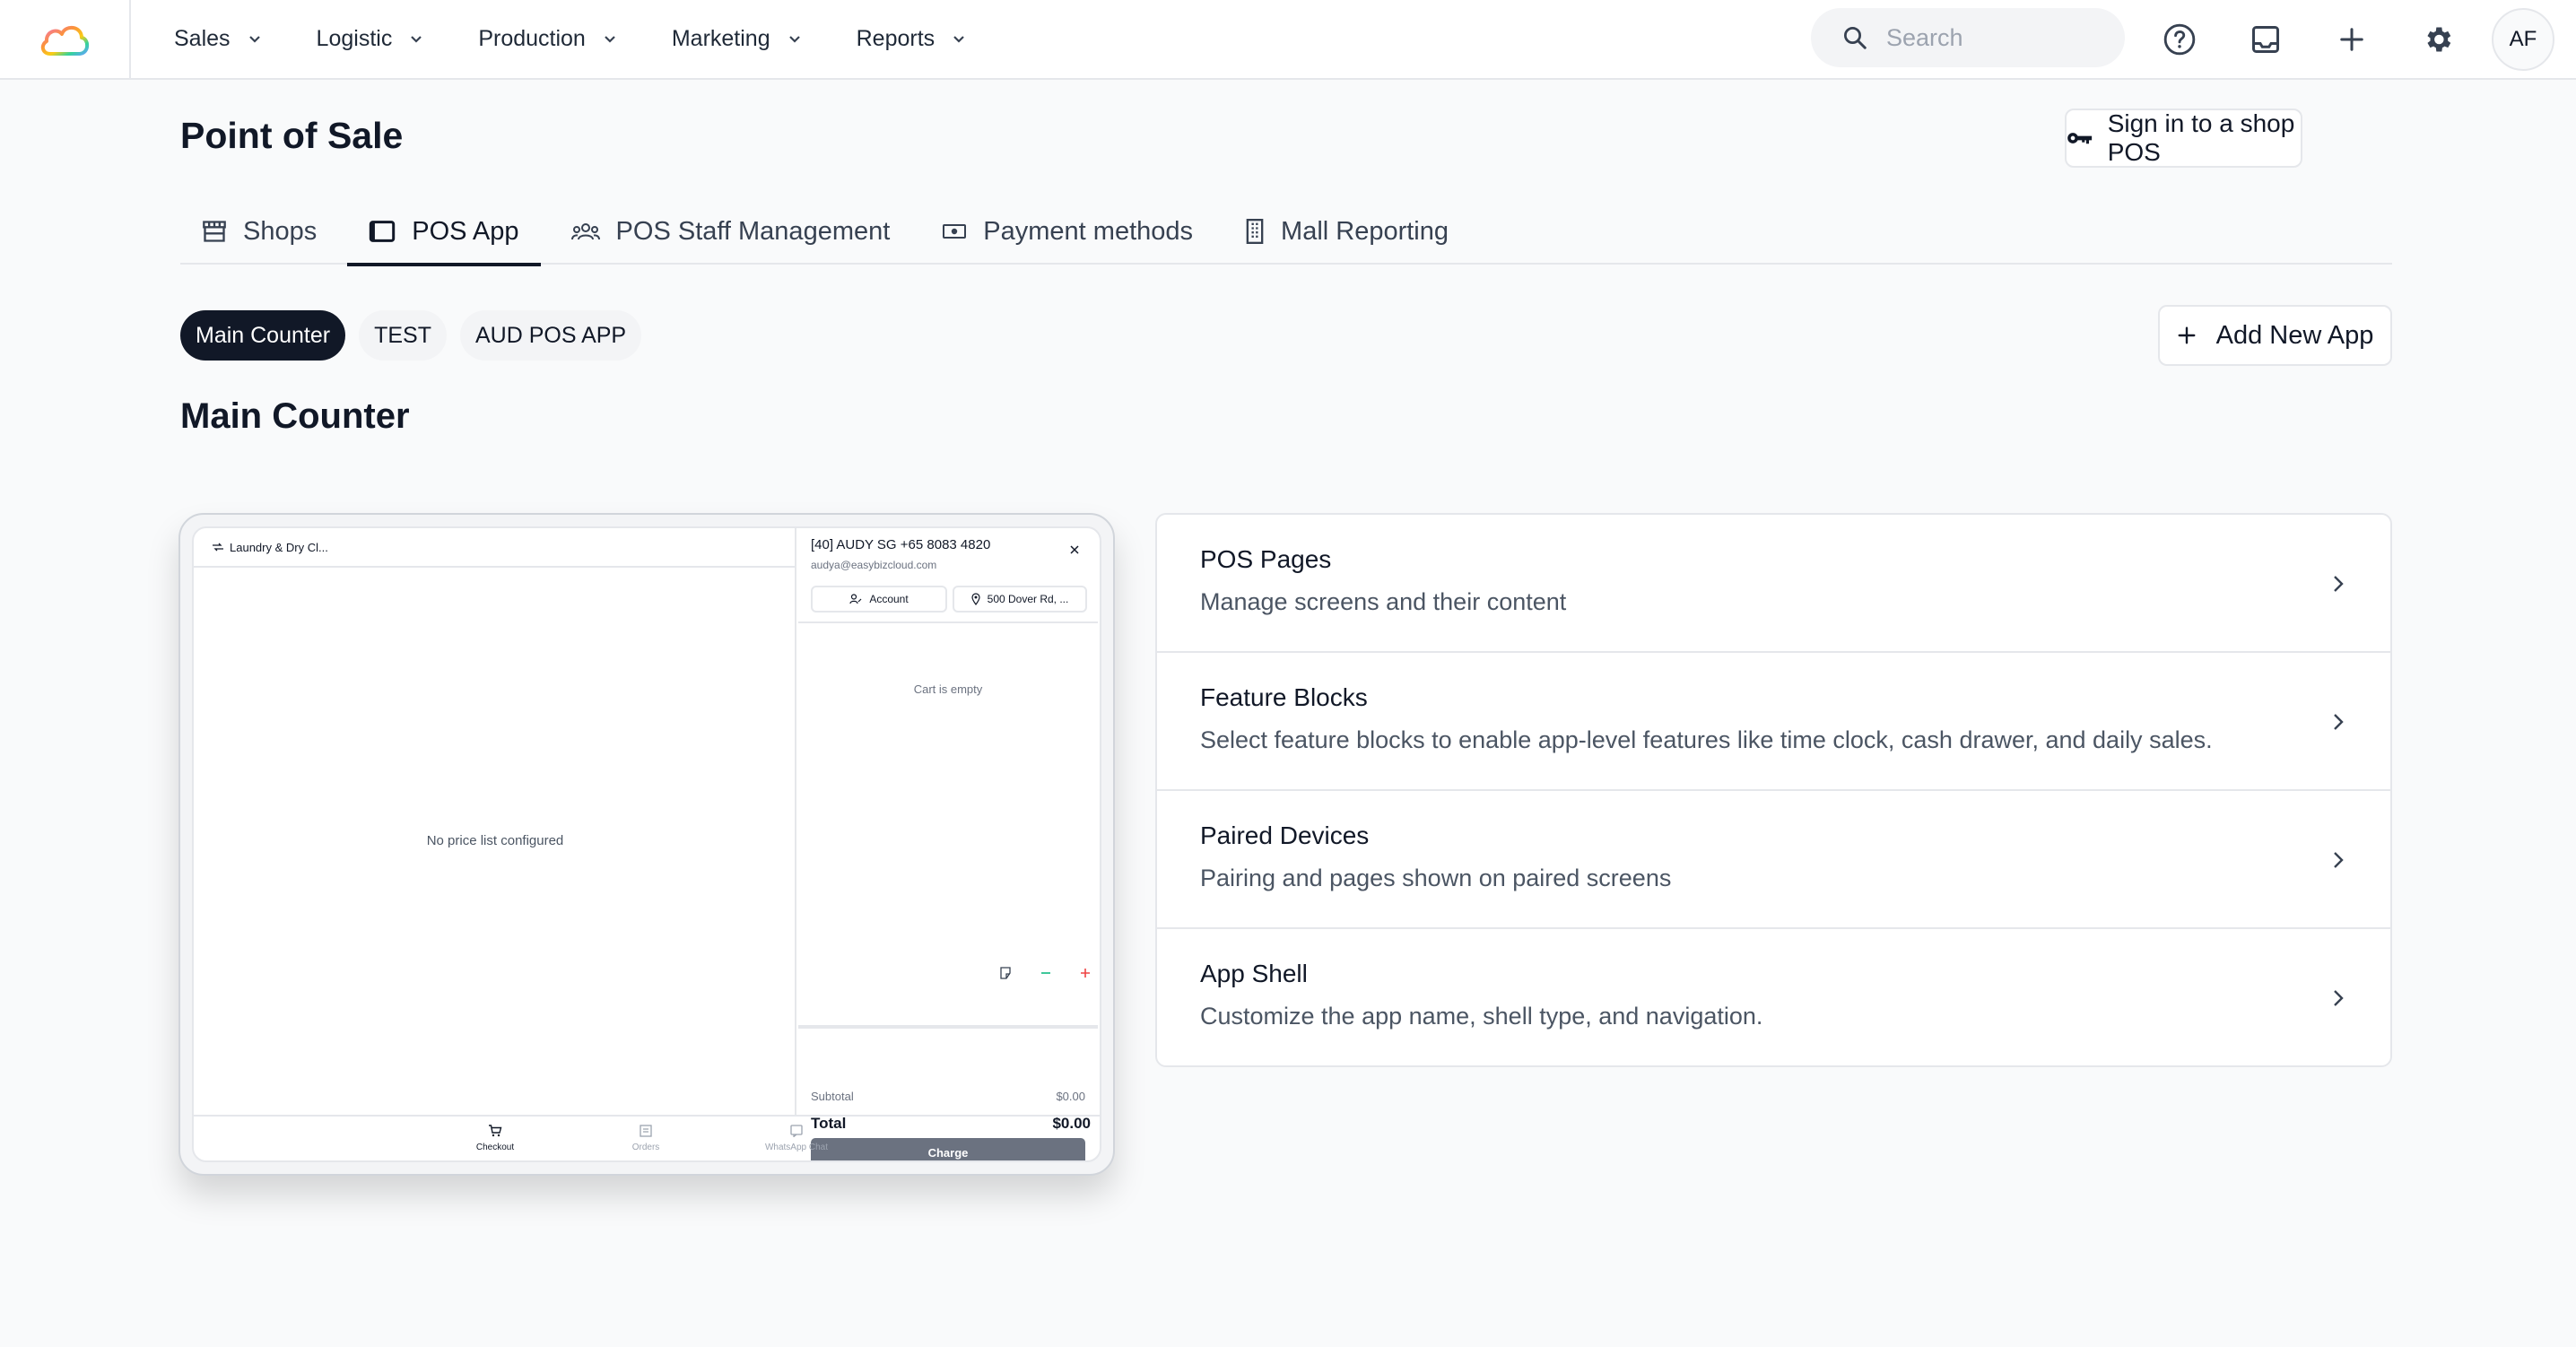  Describe the element at coordinates (1085, 973) in the screenshot. I see `increase-button` at that location.